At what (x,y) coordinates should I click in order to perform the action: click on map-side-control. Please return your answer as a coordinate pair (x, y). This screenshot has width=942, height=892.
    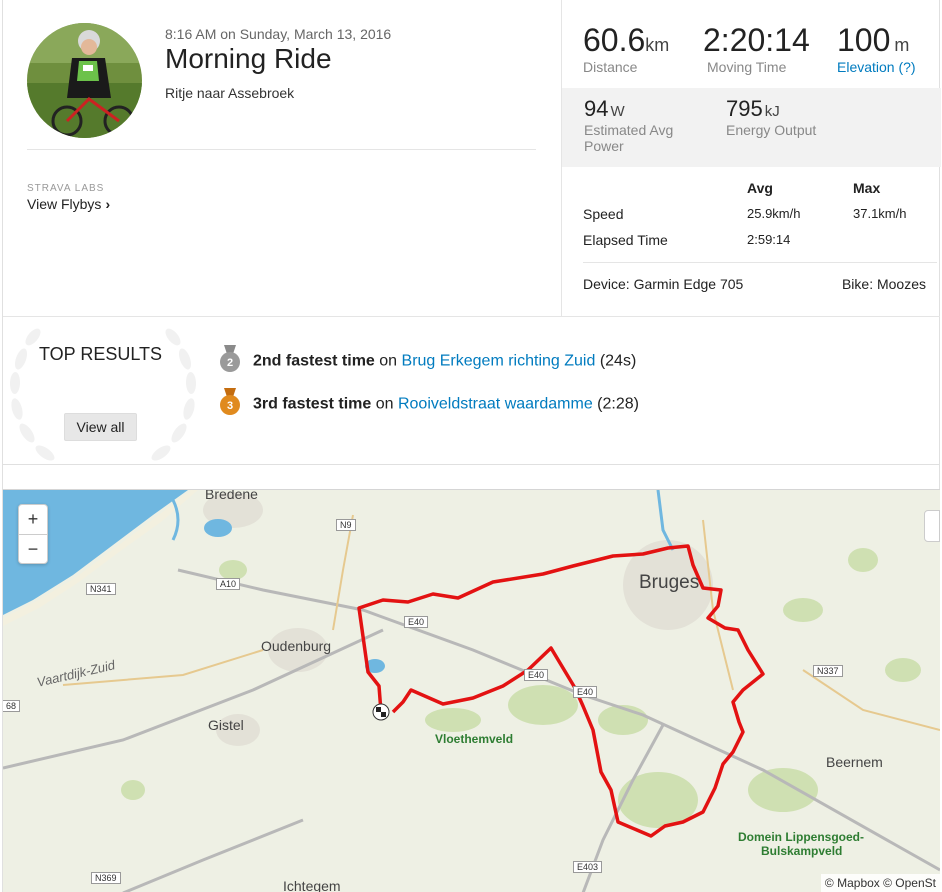
    Looking at the image, I should click on (932, 526).